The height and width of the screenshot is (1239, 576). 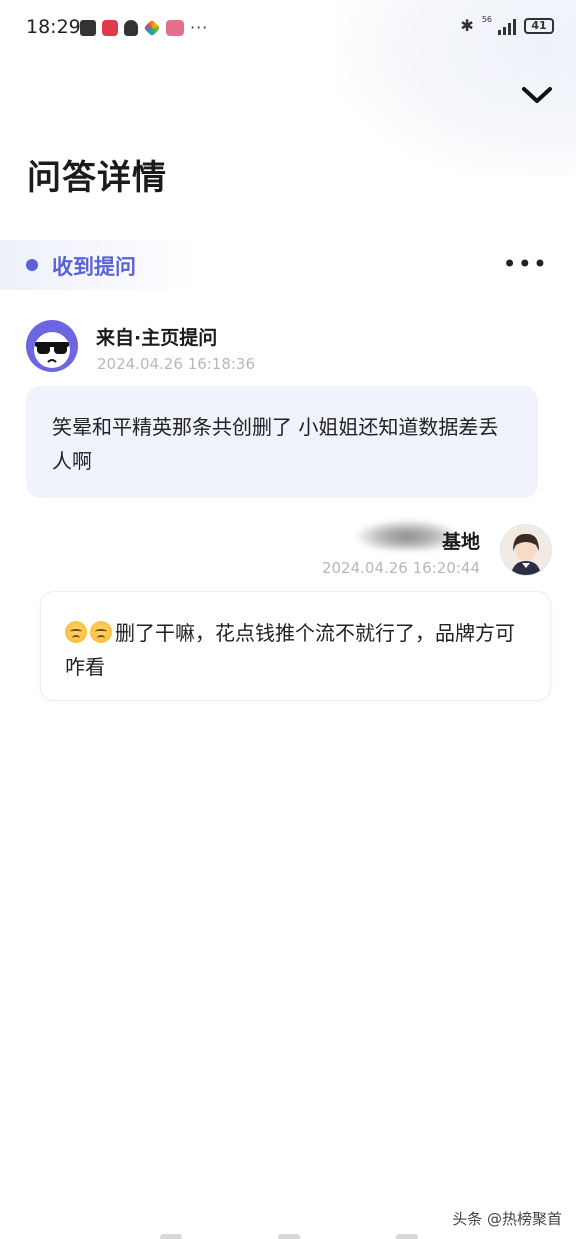 What do you see at coordinates (97, 178) in the screenshot?
I see `page-title: 问答详情` at bounding box center [97, 178].